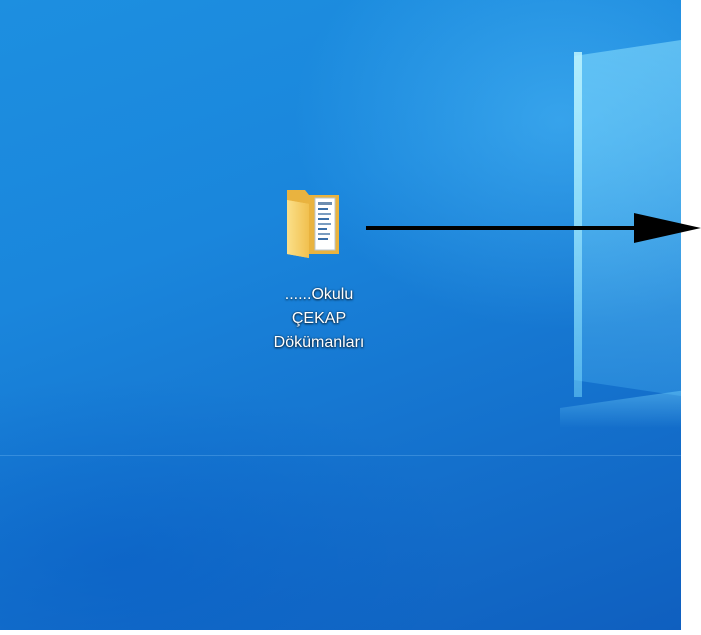  I want to click on folder-label-line-2: ÇEKAP, so click(319, 318).